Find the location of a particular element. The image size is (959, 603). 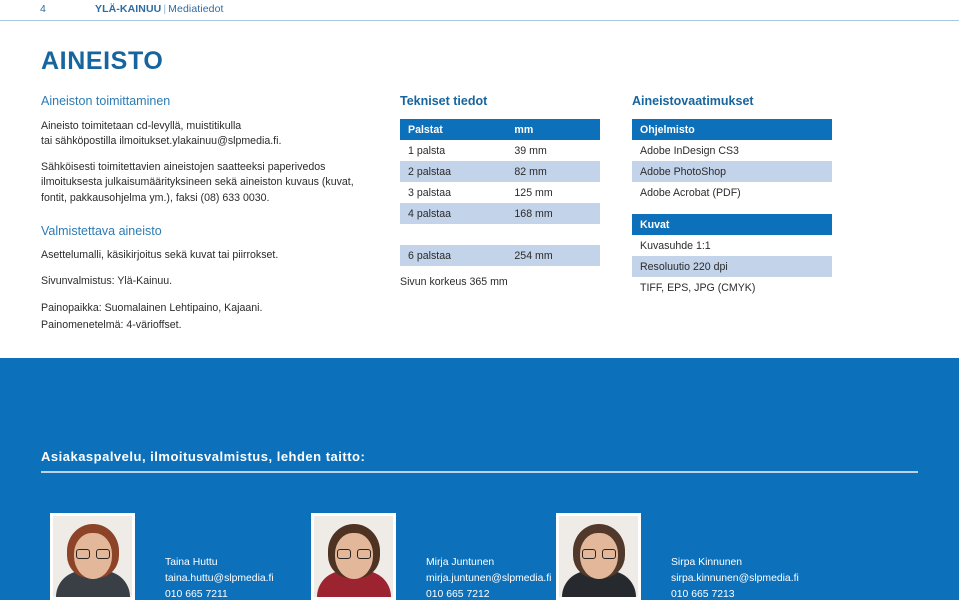

table-row-empty is located at coordinates (500, 234).